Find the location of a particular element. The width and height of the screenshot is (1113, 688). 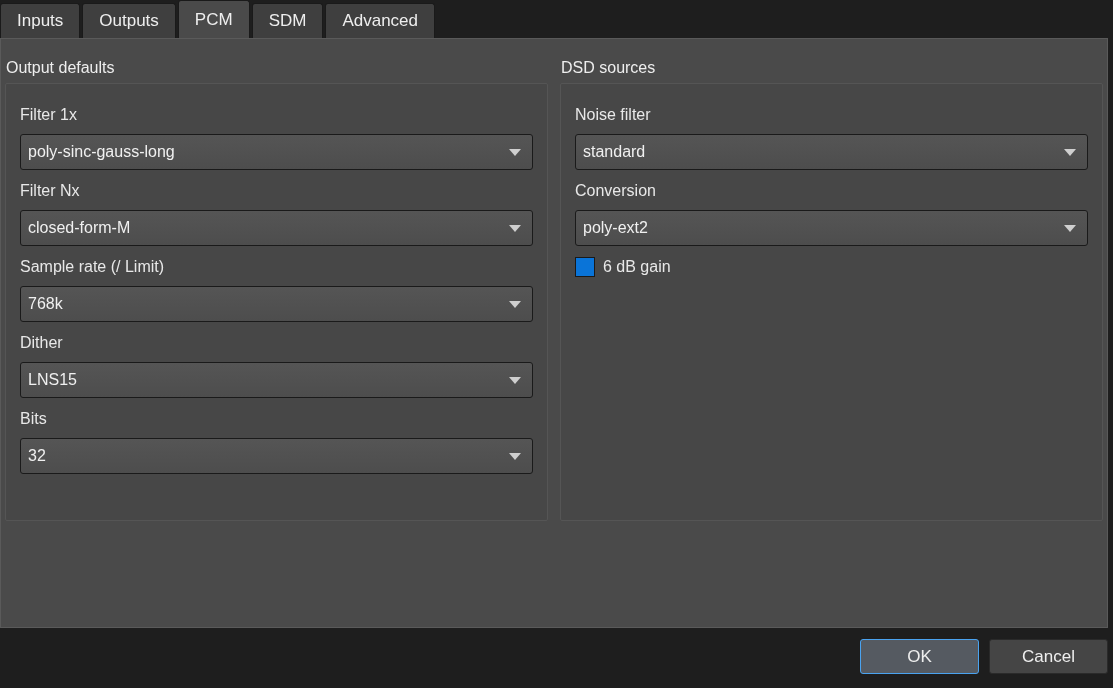

dropdown: poly-ext2 is located at coordinates (831, 228).